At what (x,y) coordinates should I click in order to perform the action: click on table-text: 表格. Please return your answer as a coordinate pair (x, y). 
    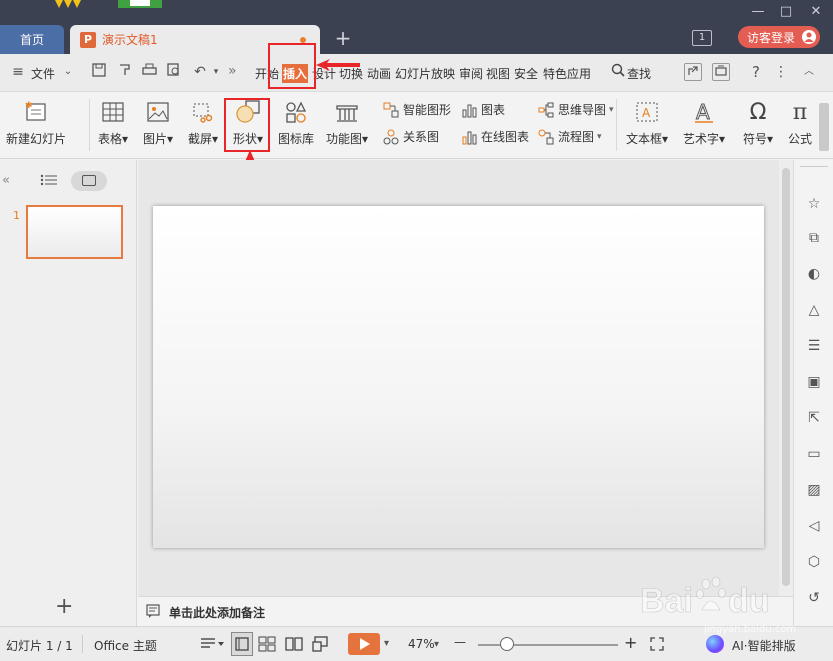
    Looking at the image, I should click on (110, 139).